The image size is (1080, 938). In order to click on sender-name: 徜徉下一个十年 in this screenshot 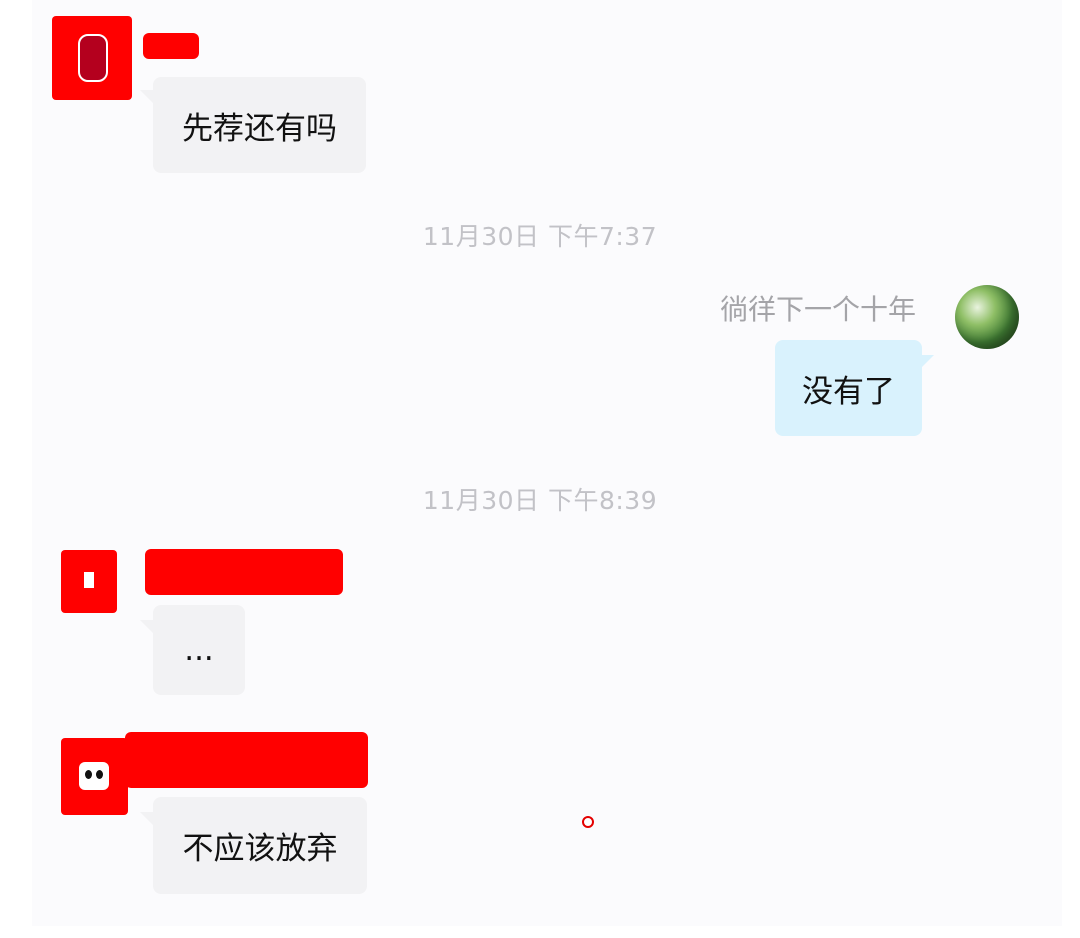, I will do `click(817, 309)`.